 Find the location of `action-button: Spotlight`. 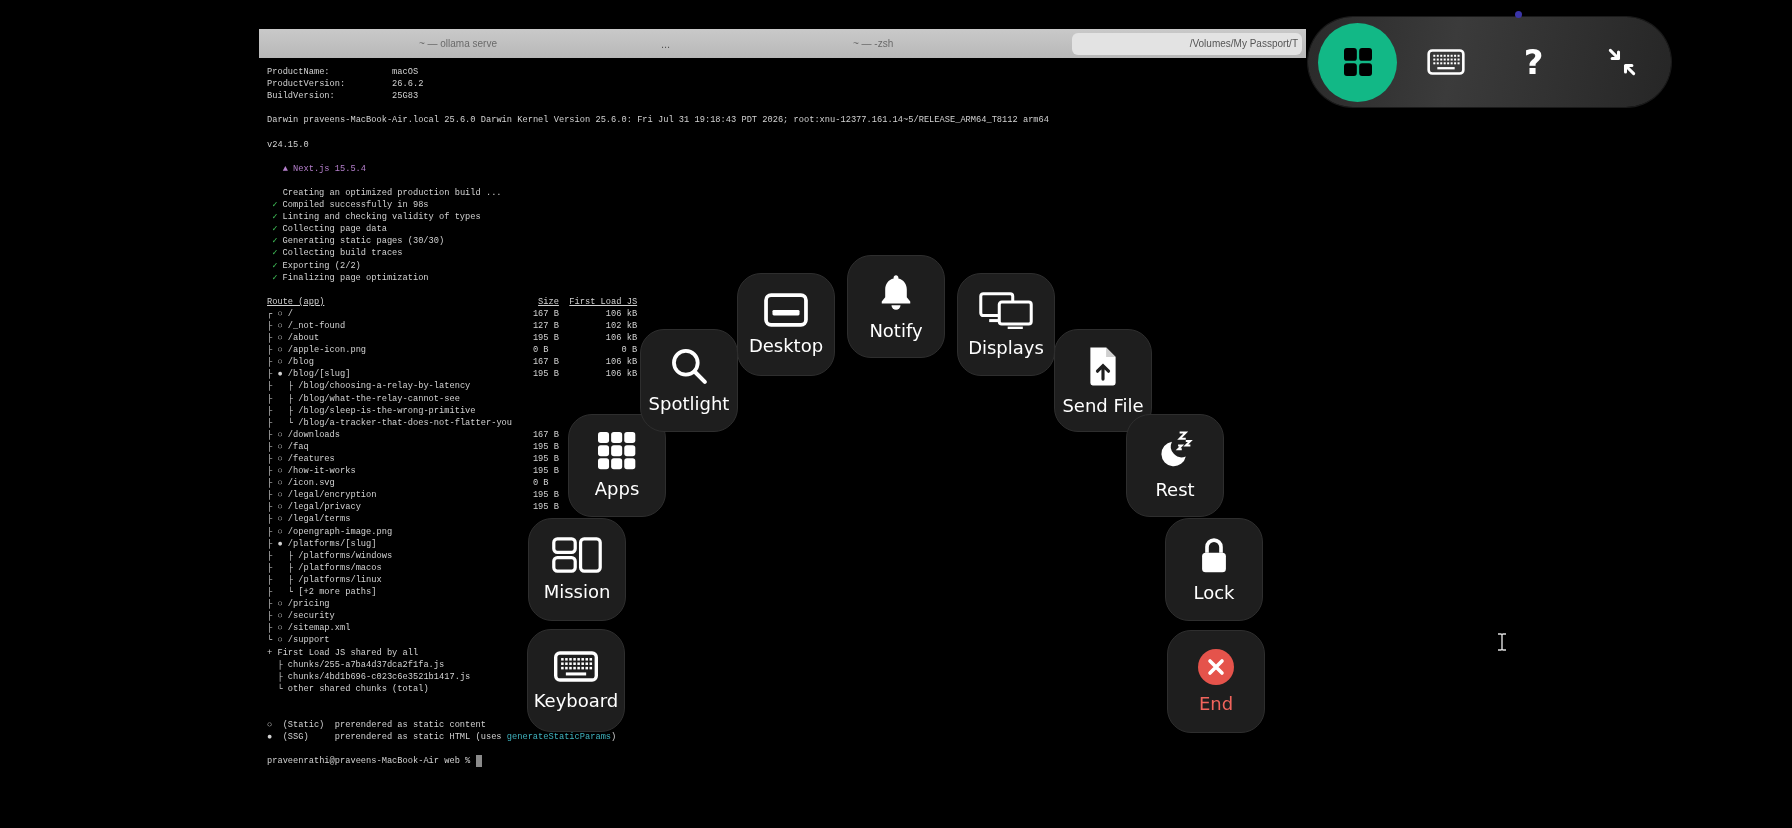

action-button: Spotlight is located at coordinates (689, 380).